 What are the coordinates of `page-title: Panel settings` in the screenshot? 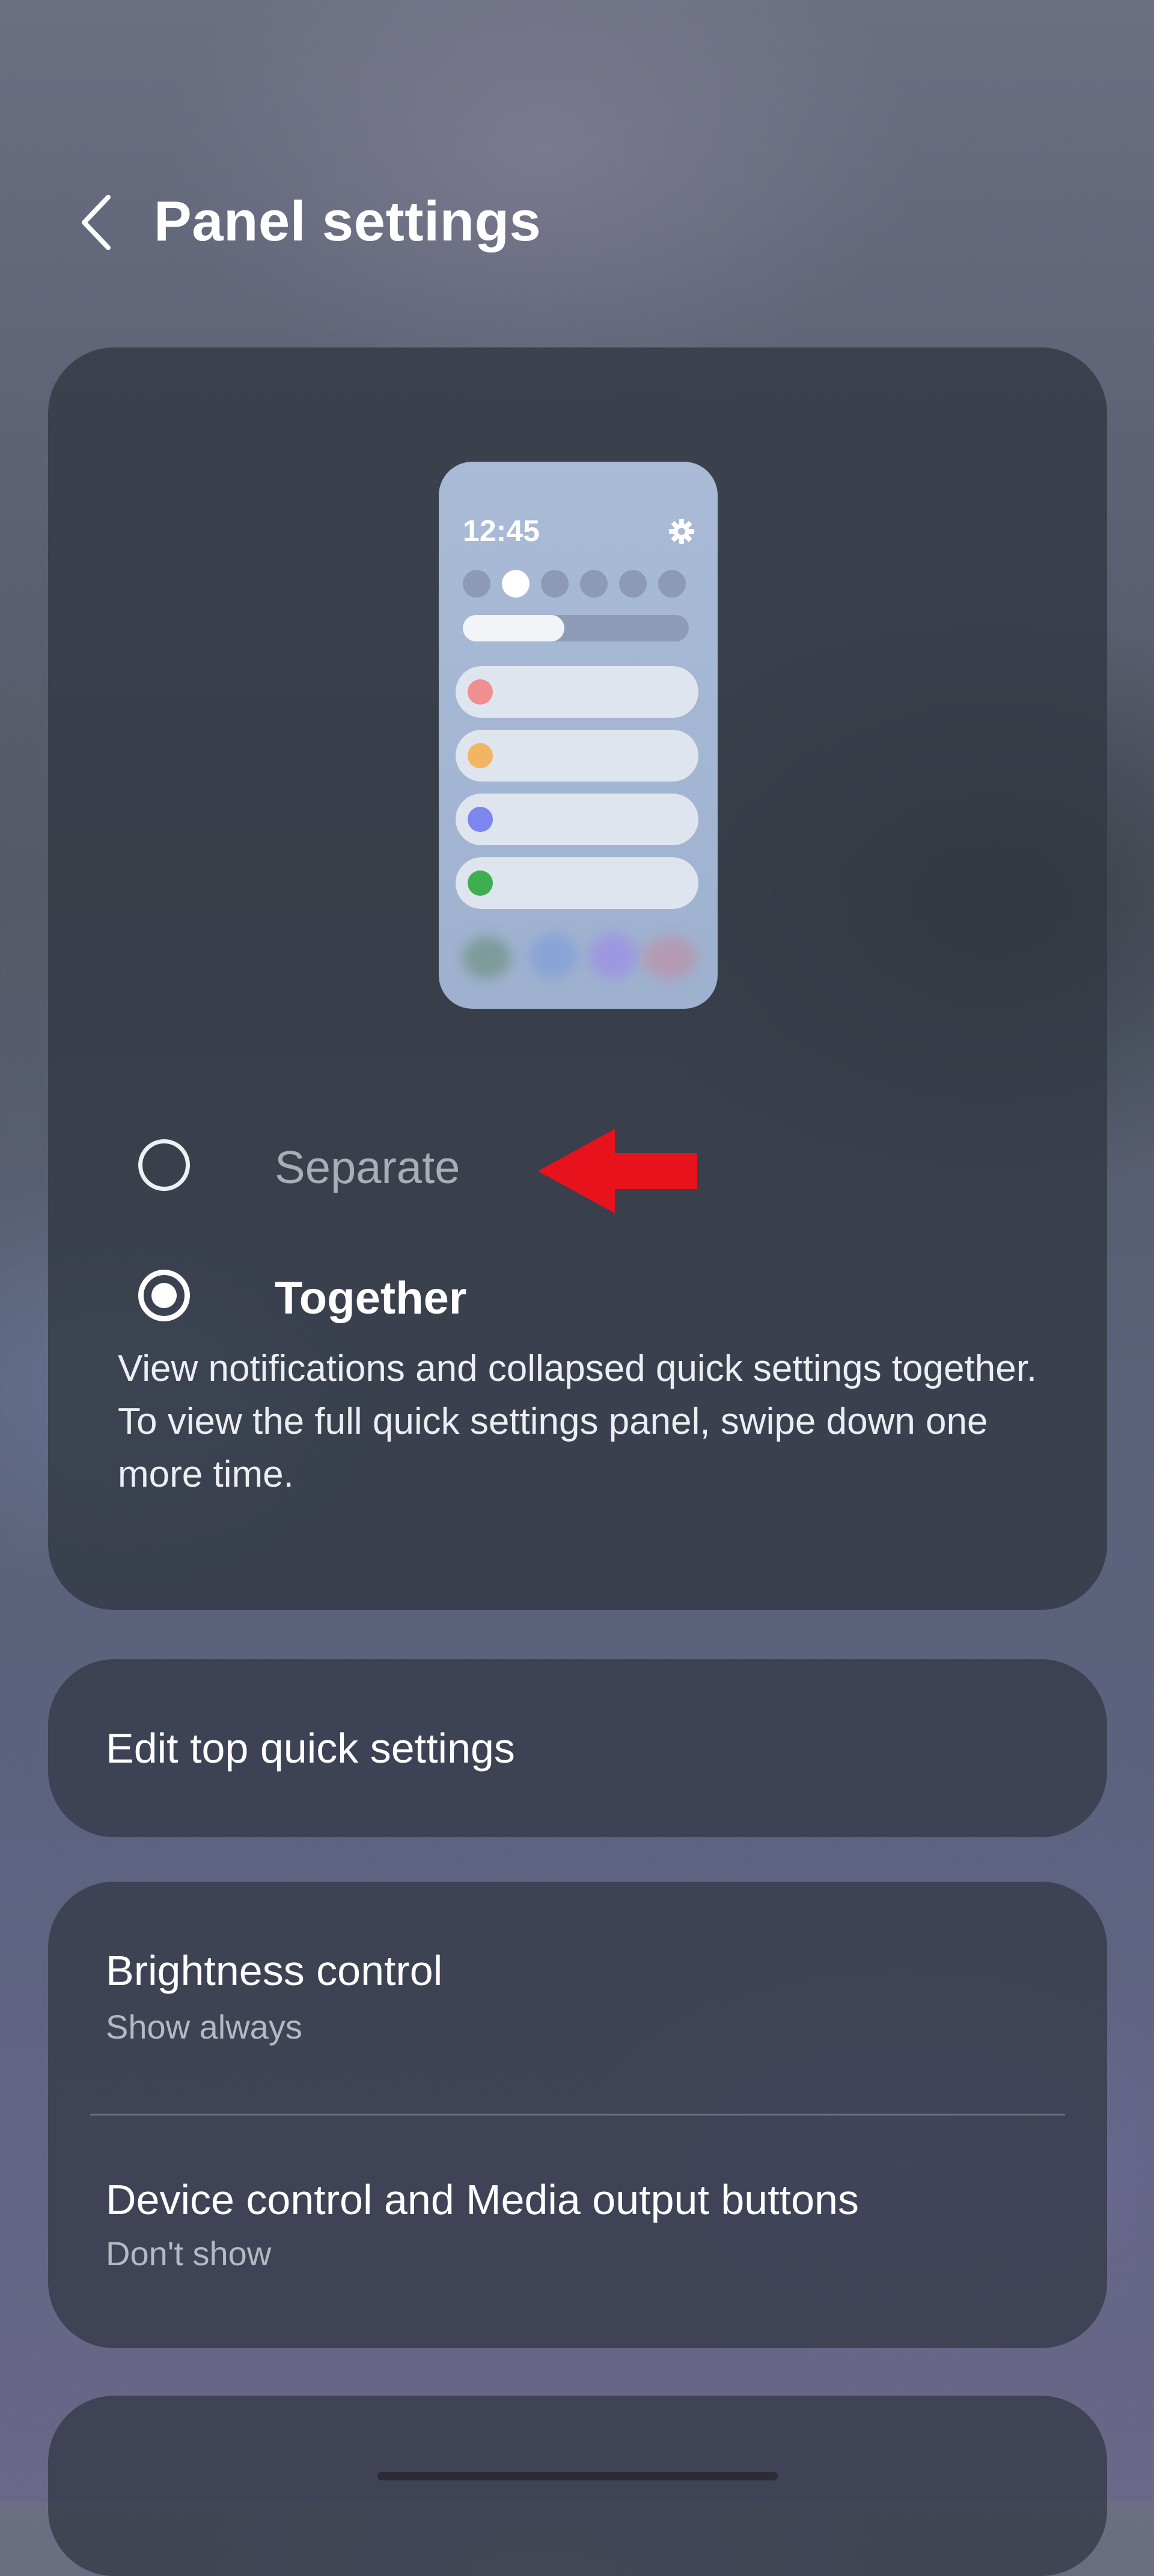 It's located at (348, 220).